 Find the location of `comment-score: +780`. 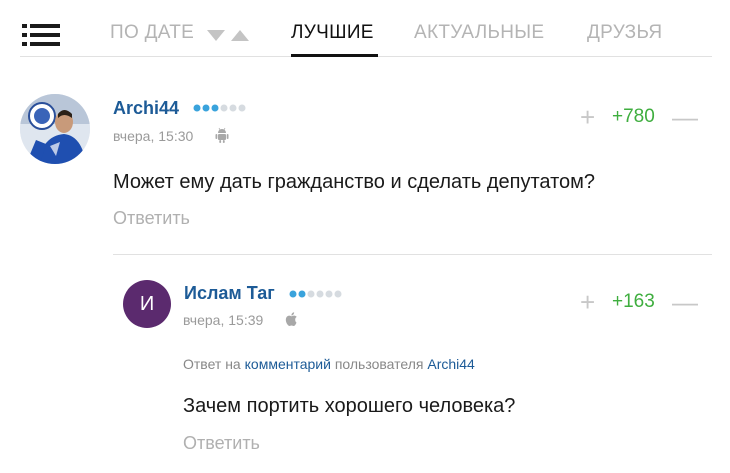

comment-score: +780 is located at coordinates (633, 116).